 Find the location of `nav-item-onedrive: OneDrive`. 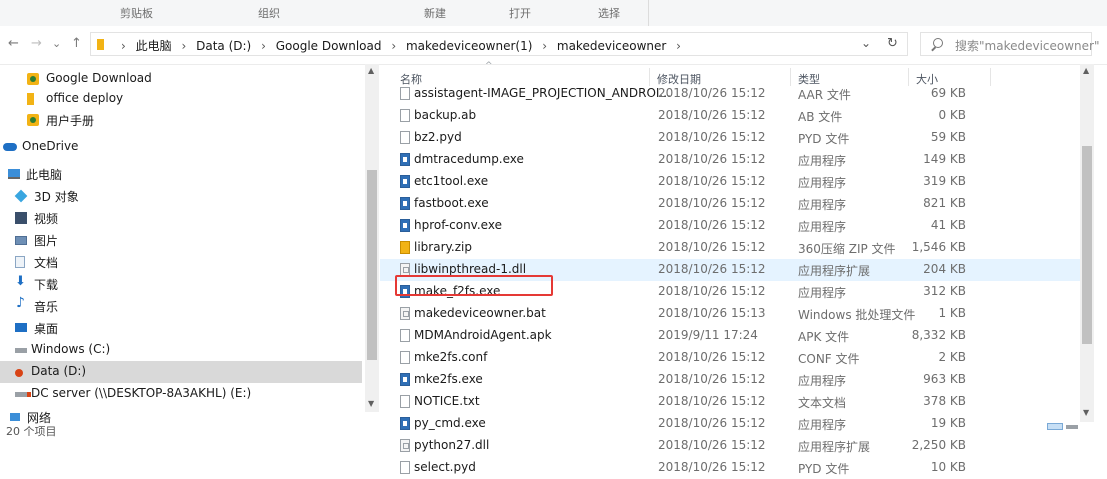

nav-item-onedrive: OneDrive is located at coordinates (181, 147).